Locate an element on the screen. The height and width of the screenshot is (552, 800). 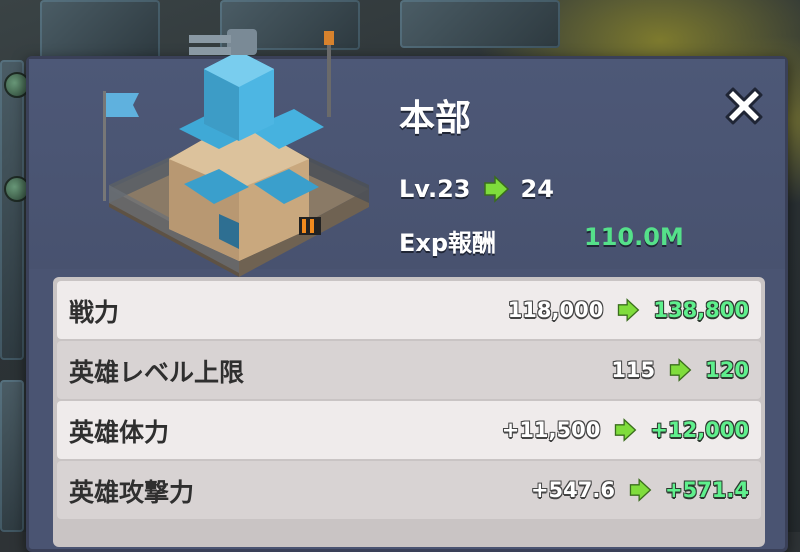
headquarters-building-icon is located at coordinates (236, 153).